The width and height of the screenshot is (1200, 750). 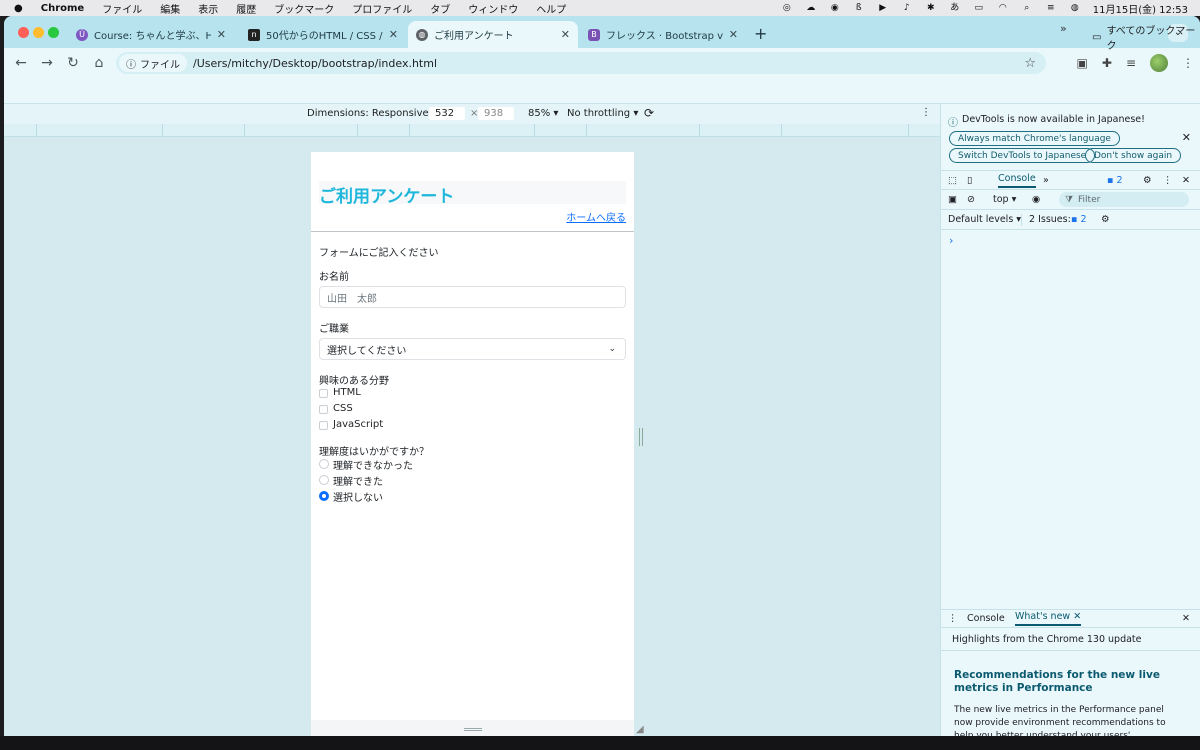 What do you see at coordinates (1004, 199) in the screenshot?
I see `context-selector: top ▾` at bounding box center [1004, 199].